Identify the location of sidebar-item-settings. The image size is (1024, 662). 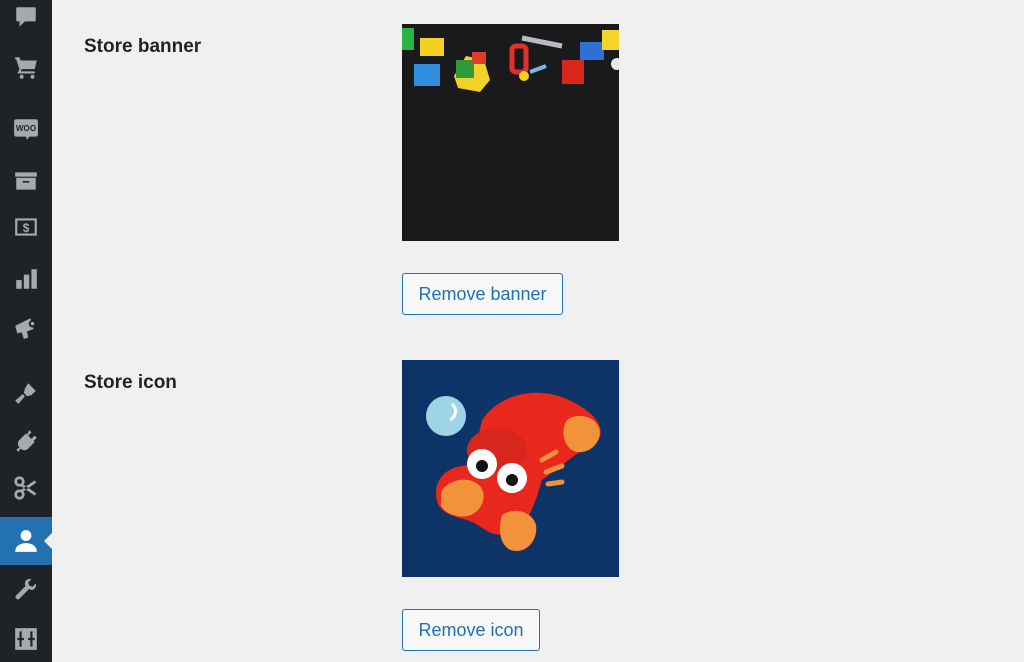
(26, 639).